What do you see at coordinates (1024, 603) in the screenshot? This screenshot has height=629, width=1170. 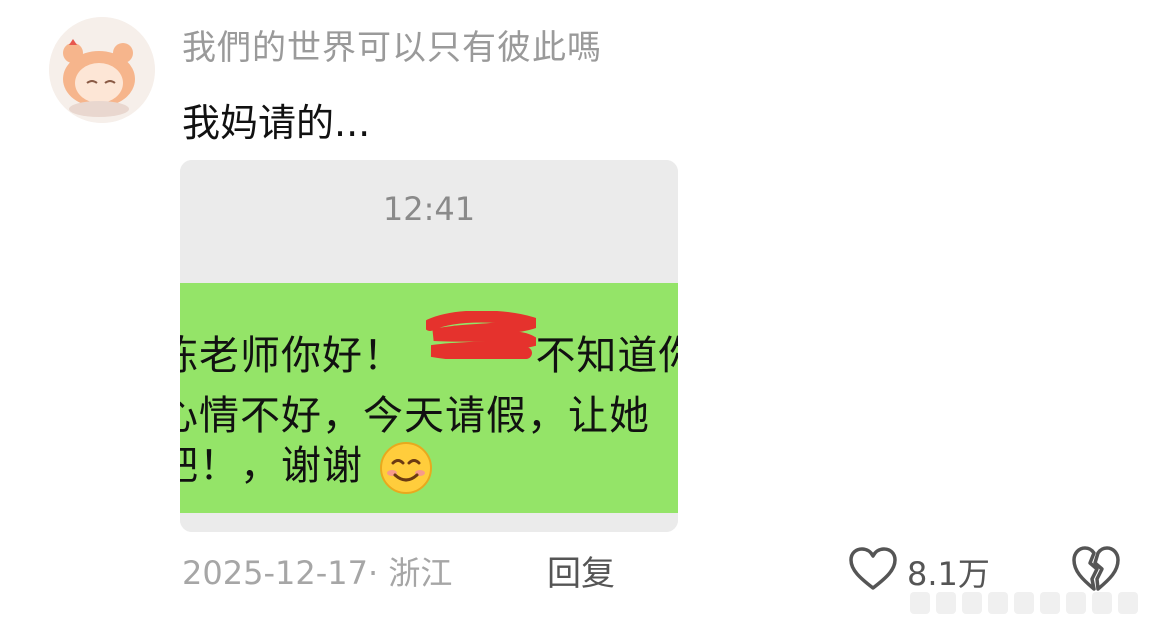 I see `watermark-pattern` at bounding box center [1024, 603].